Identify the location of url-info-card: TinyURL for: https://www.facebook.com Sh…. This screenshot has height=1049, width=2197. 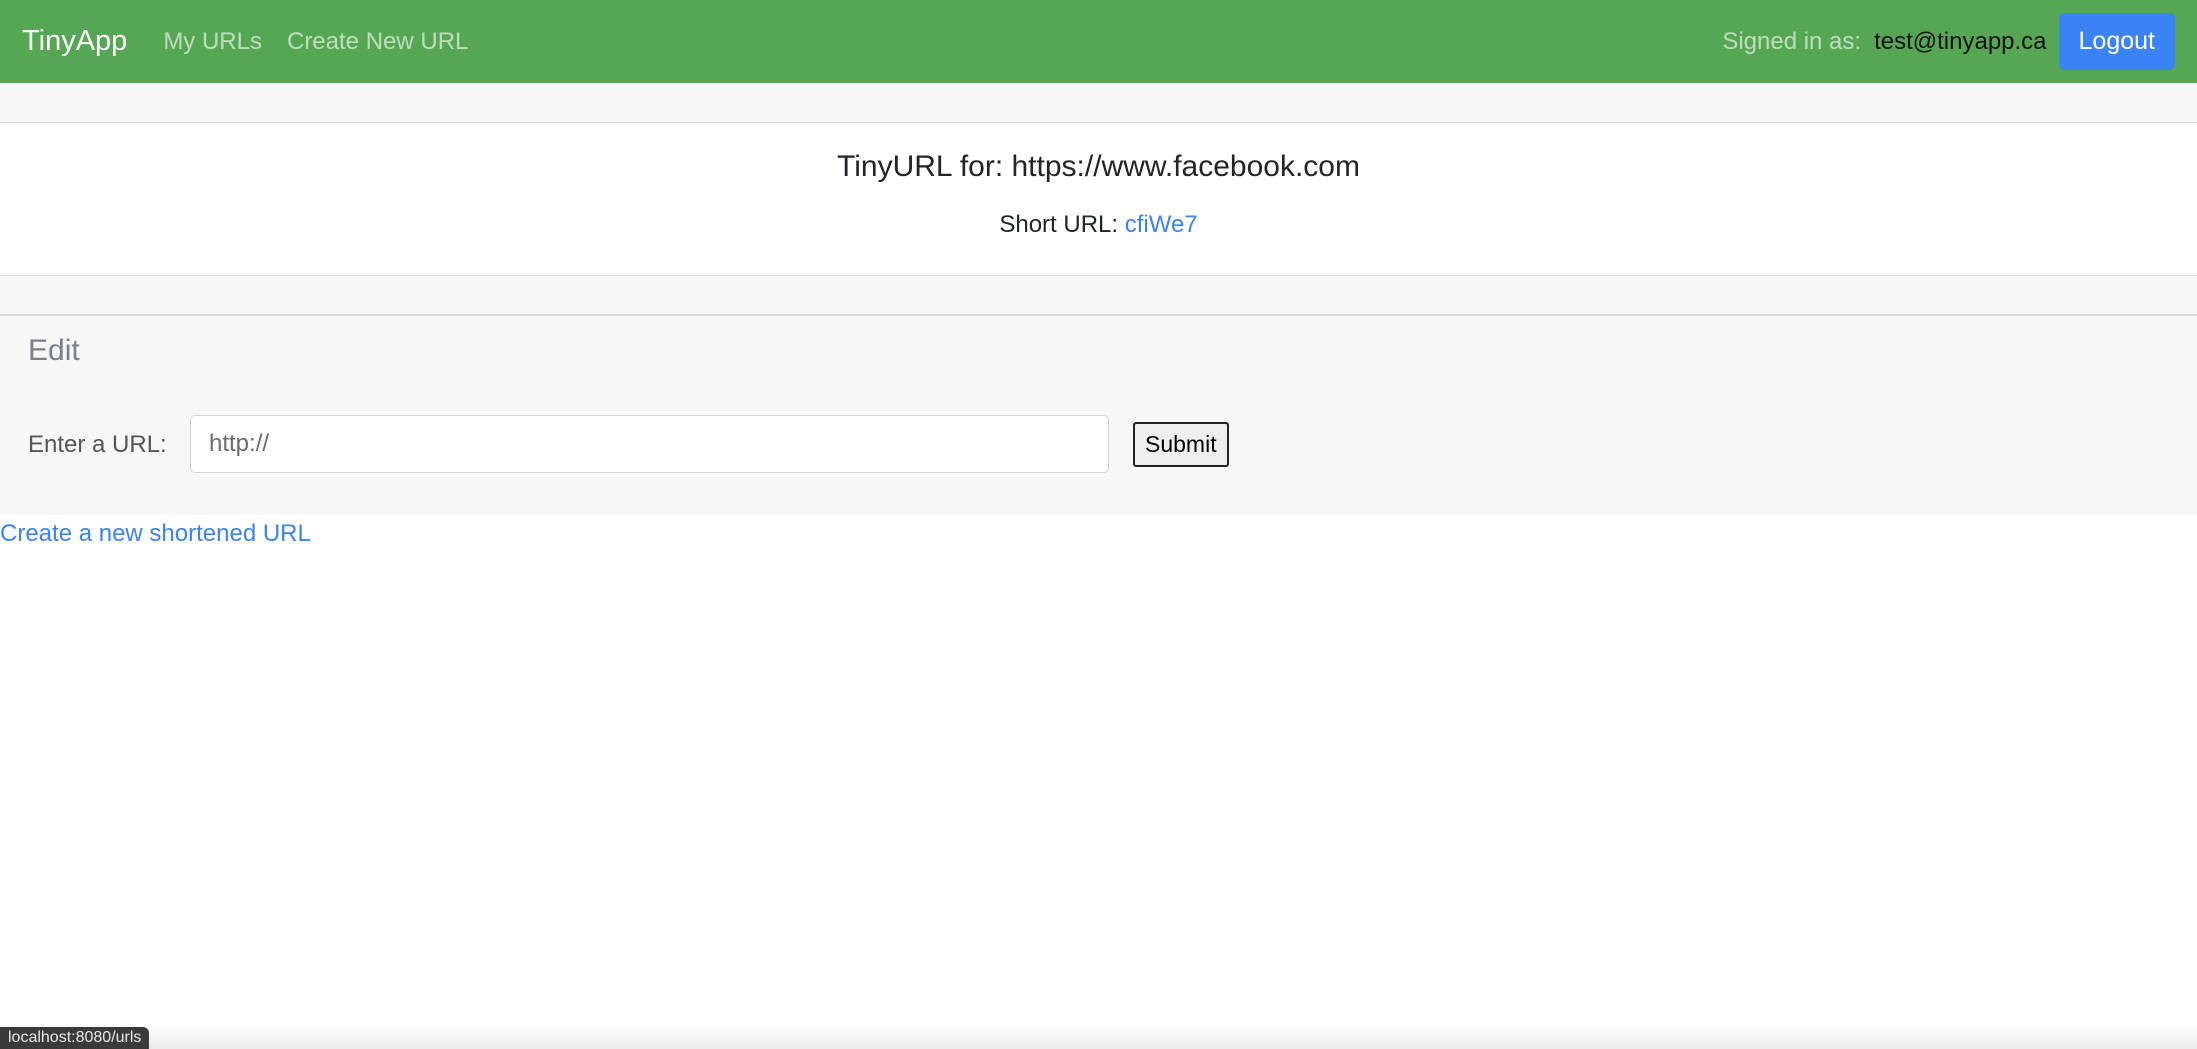
(1098, 199).